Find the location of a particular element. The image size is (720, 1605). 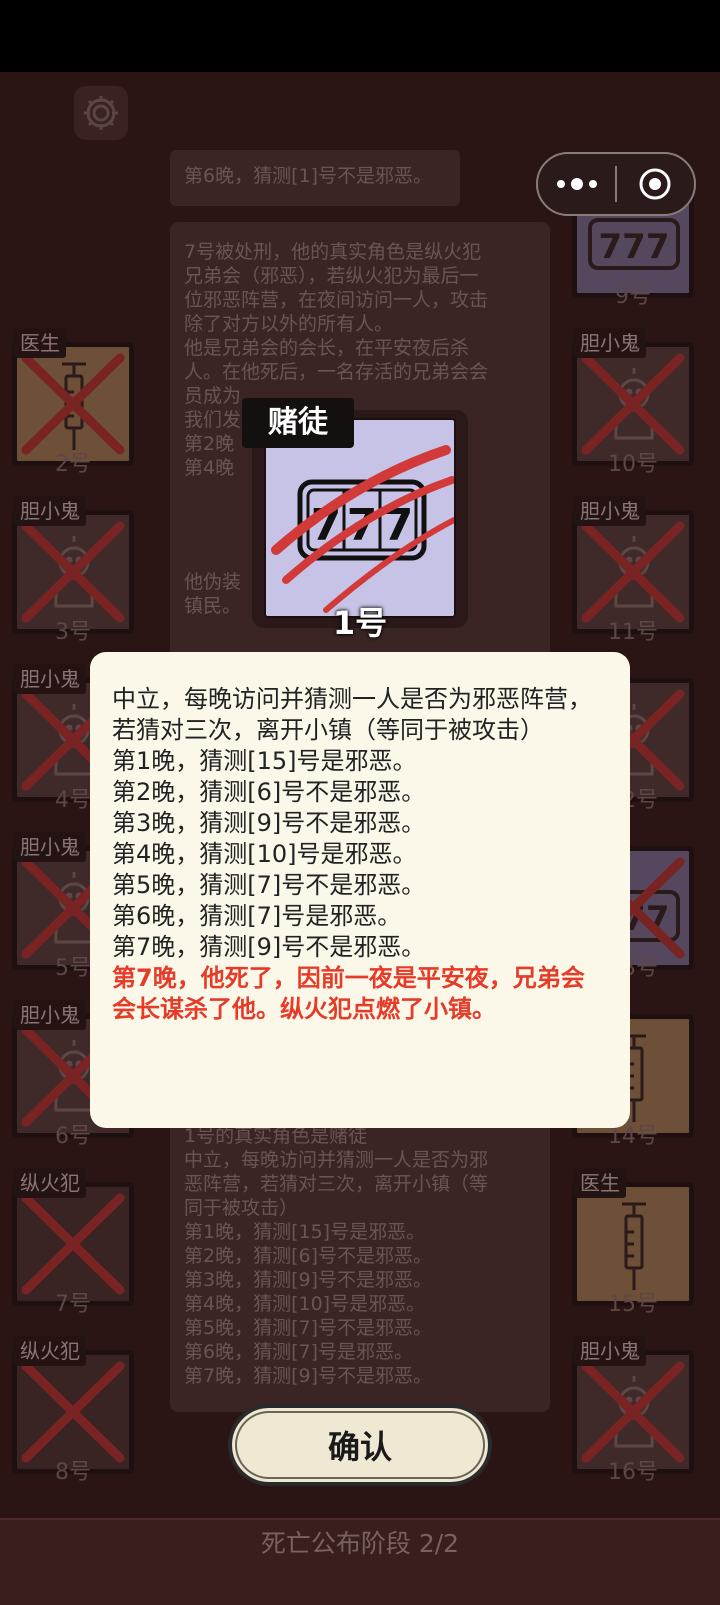

slot-777-icon: 777 is located at coordinates (634, 244).